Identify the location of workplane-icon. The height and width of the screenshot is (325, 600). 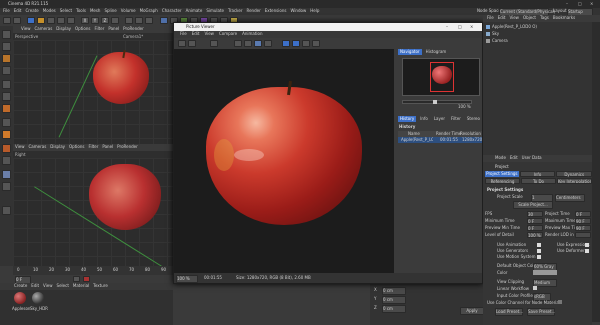
(6, 70).